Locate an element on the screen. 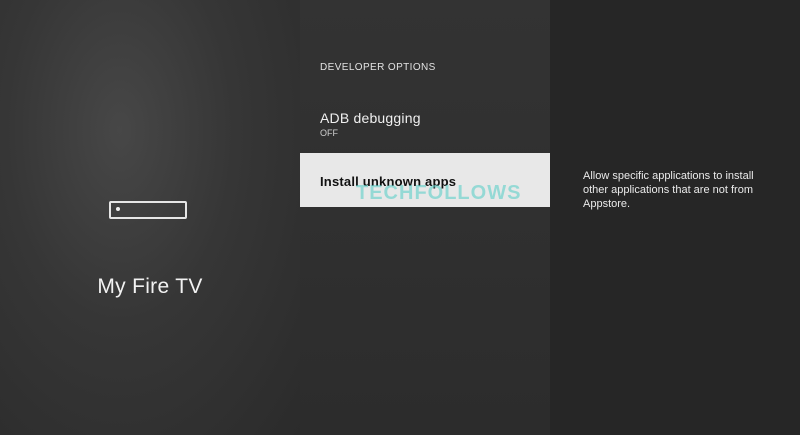 The height and width of the screenshot is (435, 800). page-title: My Fire TV is located at coordinates (150, 286).